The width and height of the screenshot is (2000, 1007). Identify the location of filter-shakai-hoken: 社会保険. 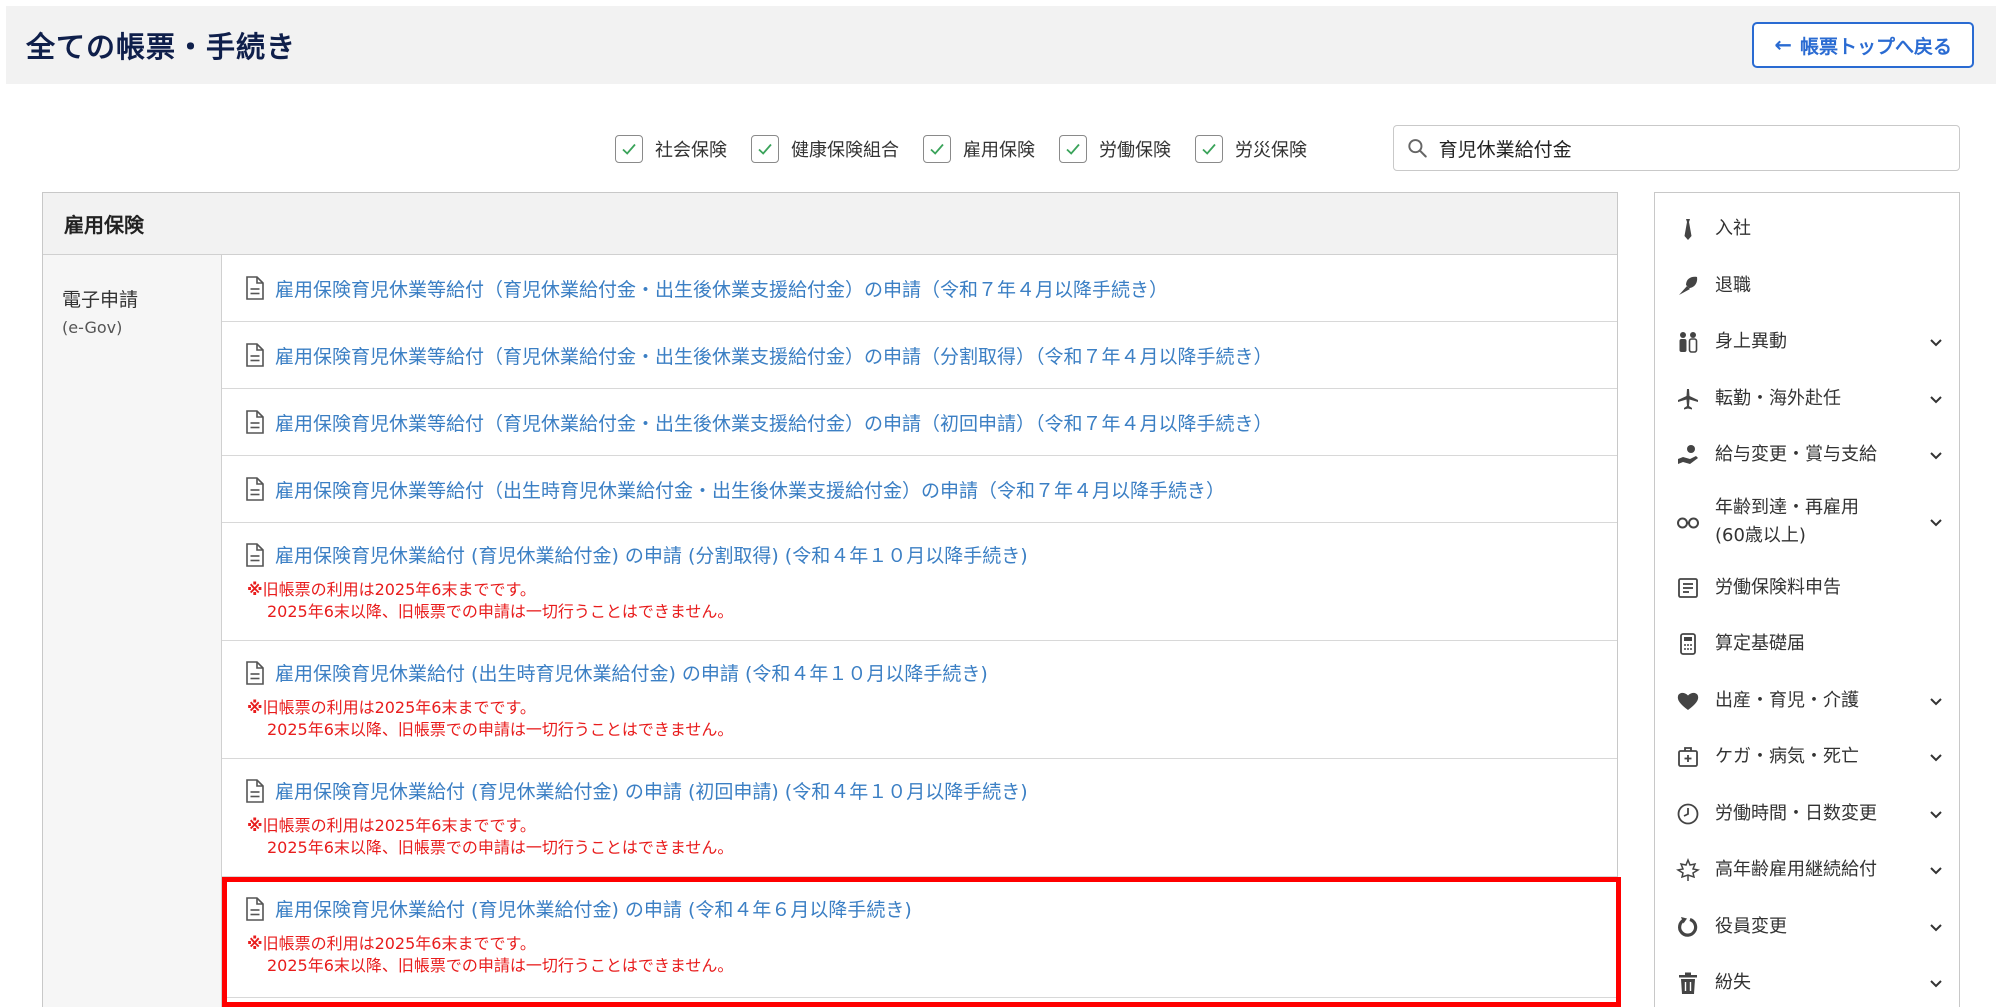
(671, 149).